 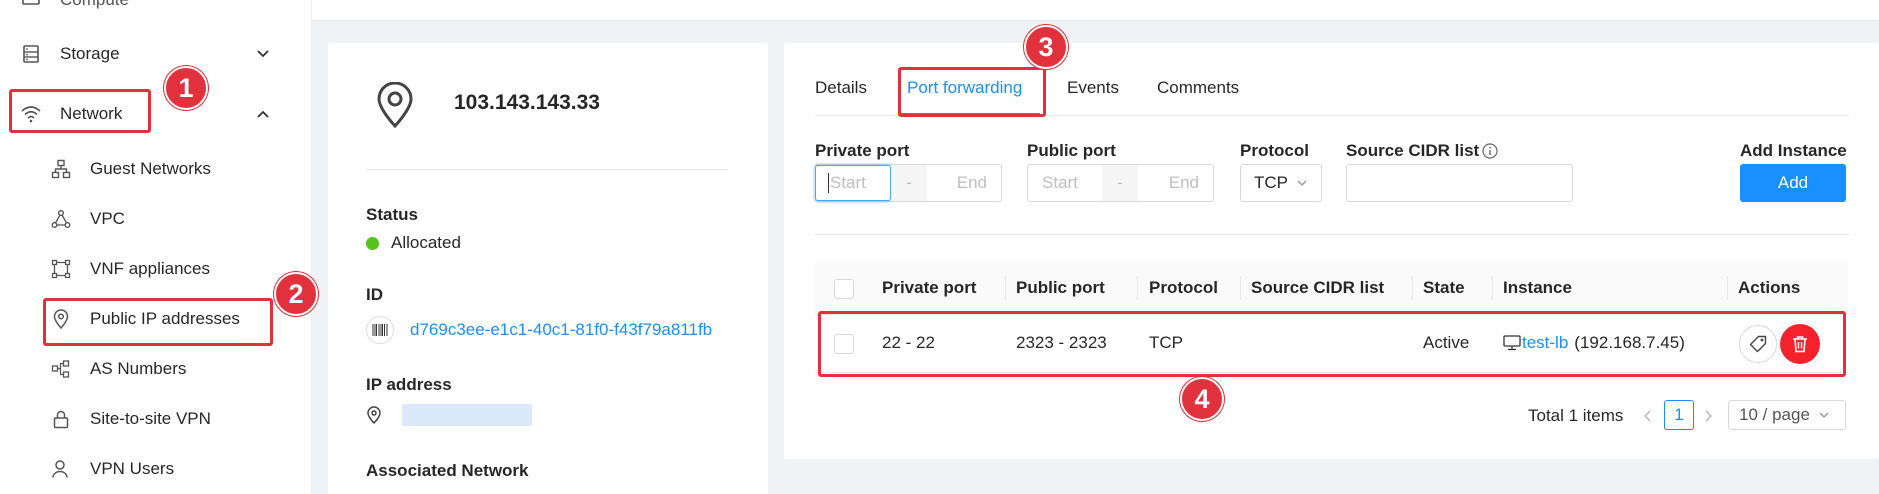 I want to click on vpc-icon, so click(x=61, y=219).